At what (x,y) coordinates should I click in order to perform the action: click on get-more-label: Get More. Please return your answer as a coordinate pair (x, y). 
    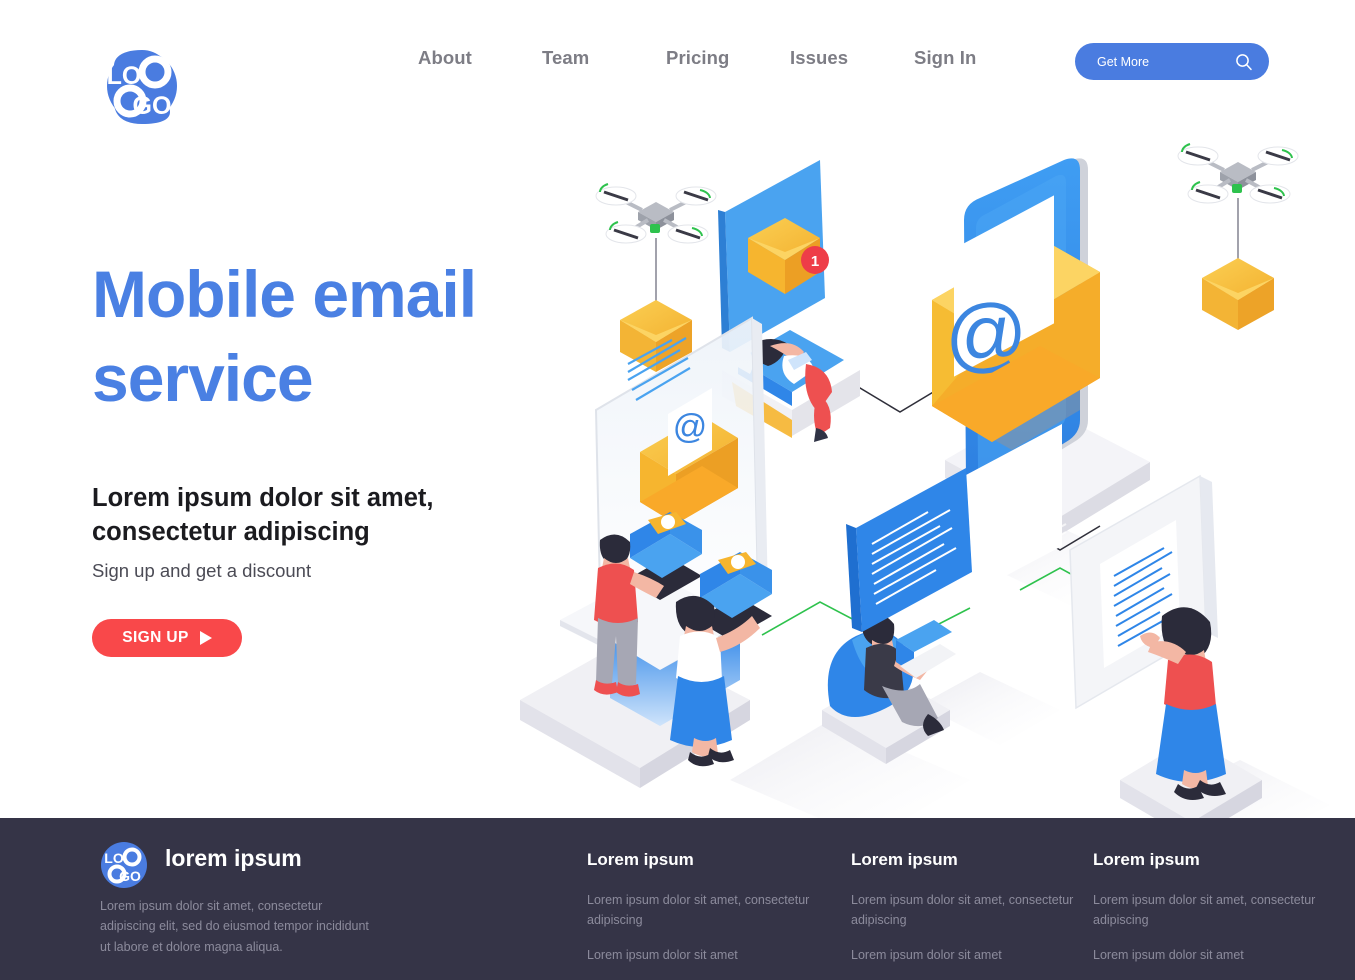
    Looking at the image, I should click on (1123, 61).